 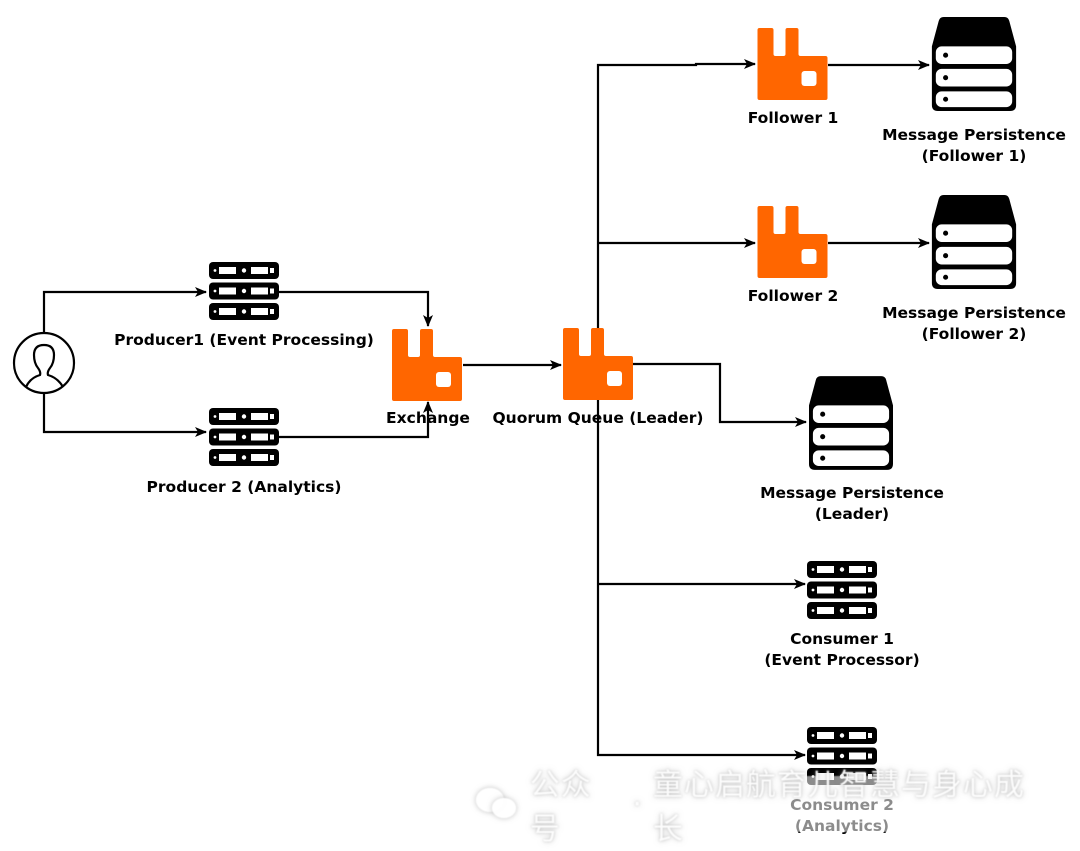 What do you see at coordinates (852, 514) in the screenshot?
I see `persist-leader-label-line2: (Leader)` at bounding box center [852, 514].